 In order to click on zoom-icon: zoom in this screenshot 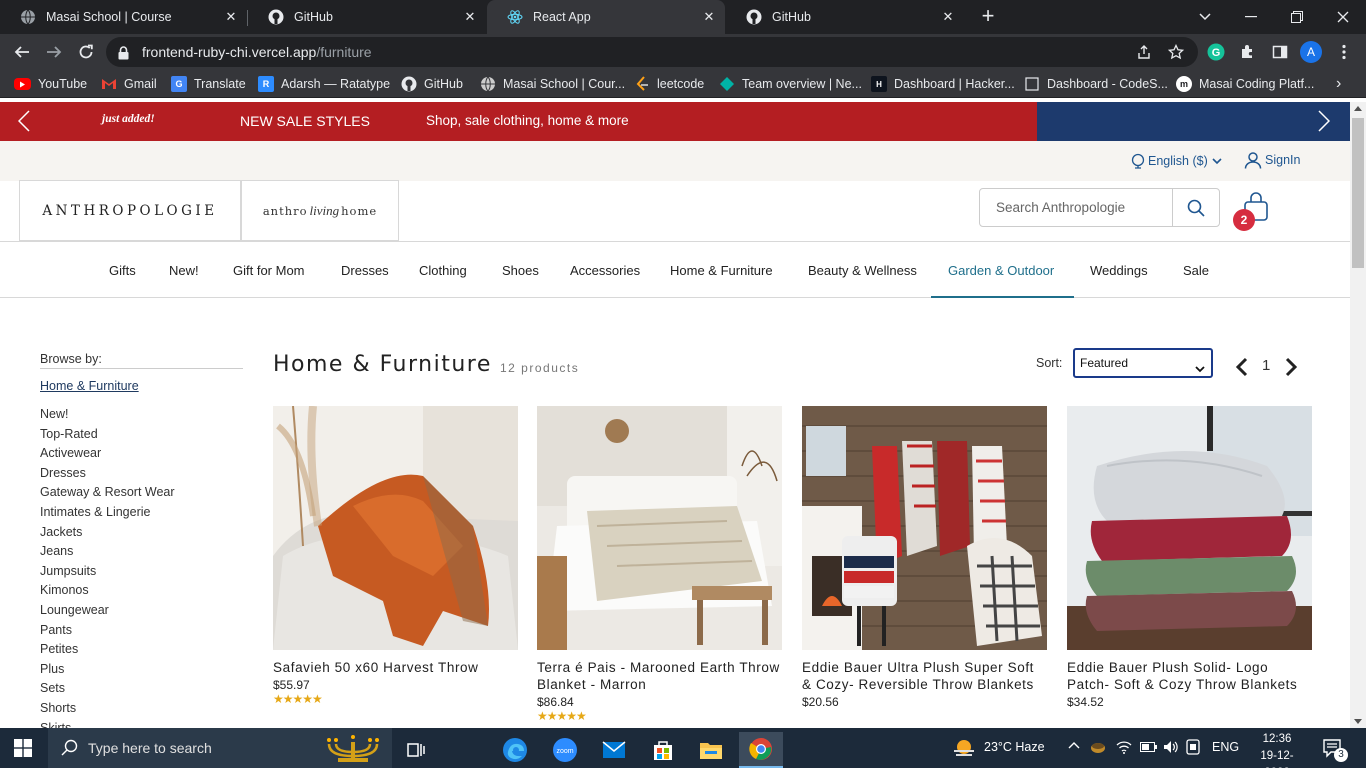, I will do `click(565, 750)`.